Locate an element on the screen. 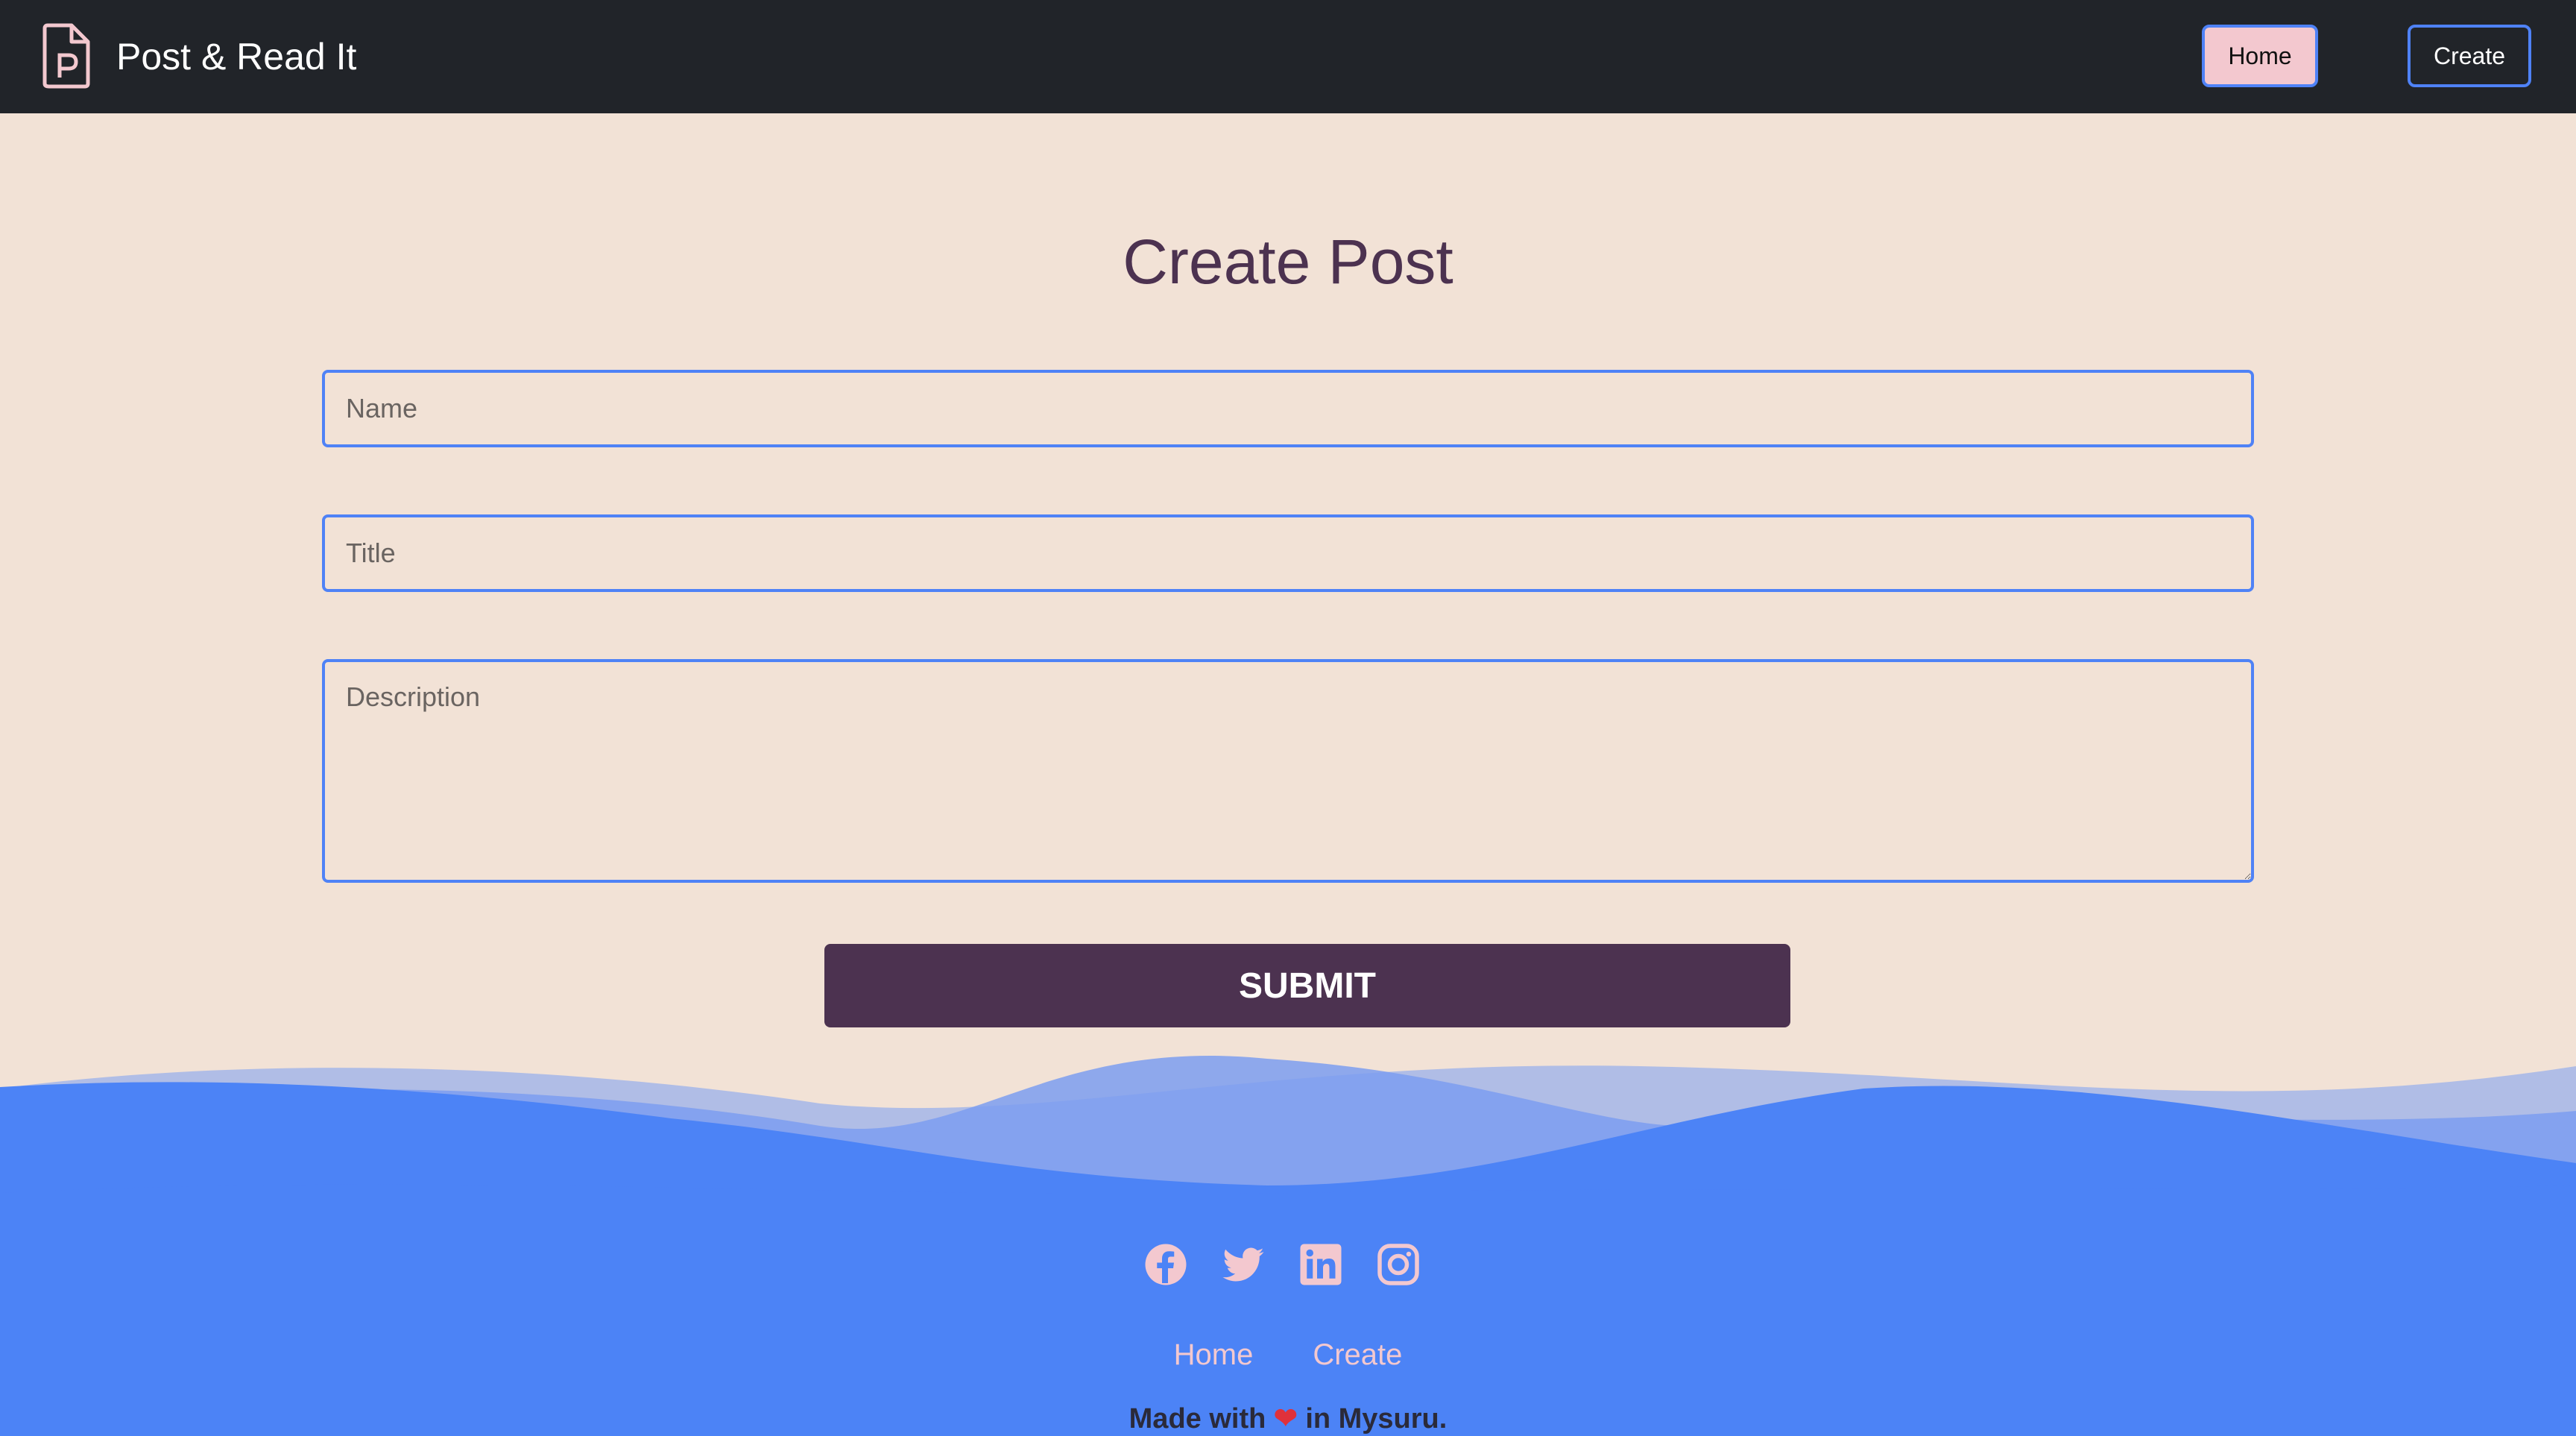 Image resolution: width=2576 pixels, height=1436 pixels. made-suffix: in Mysuru. is located at coordinates (1376, 1419).